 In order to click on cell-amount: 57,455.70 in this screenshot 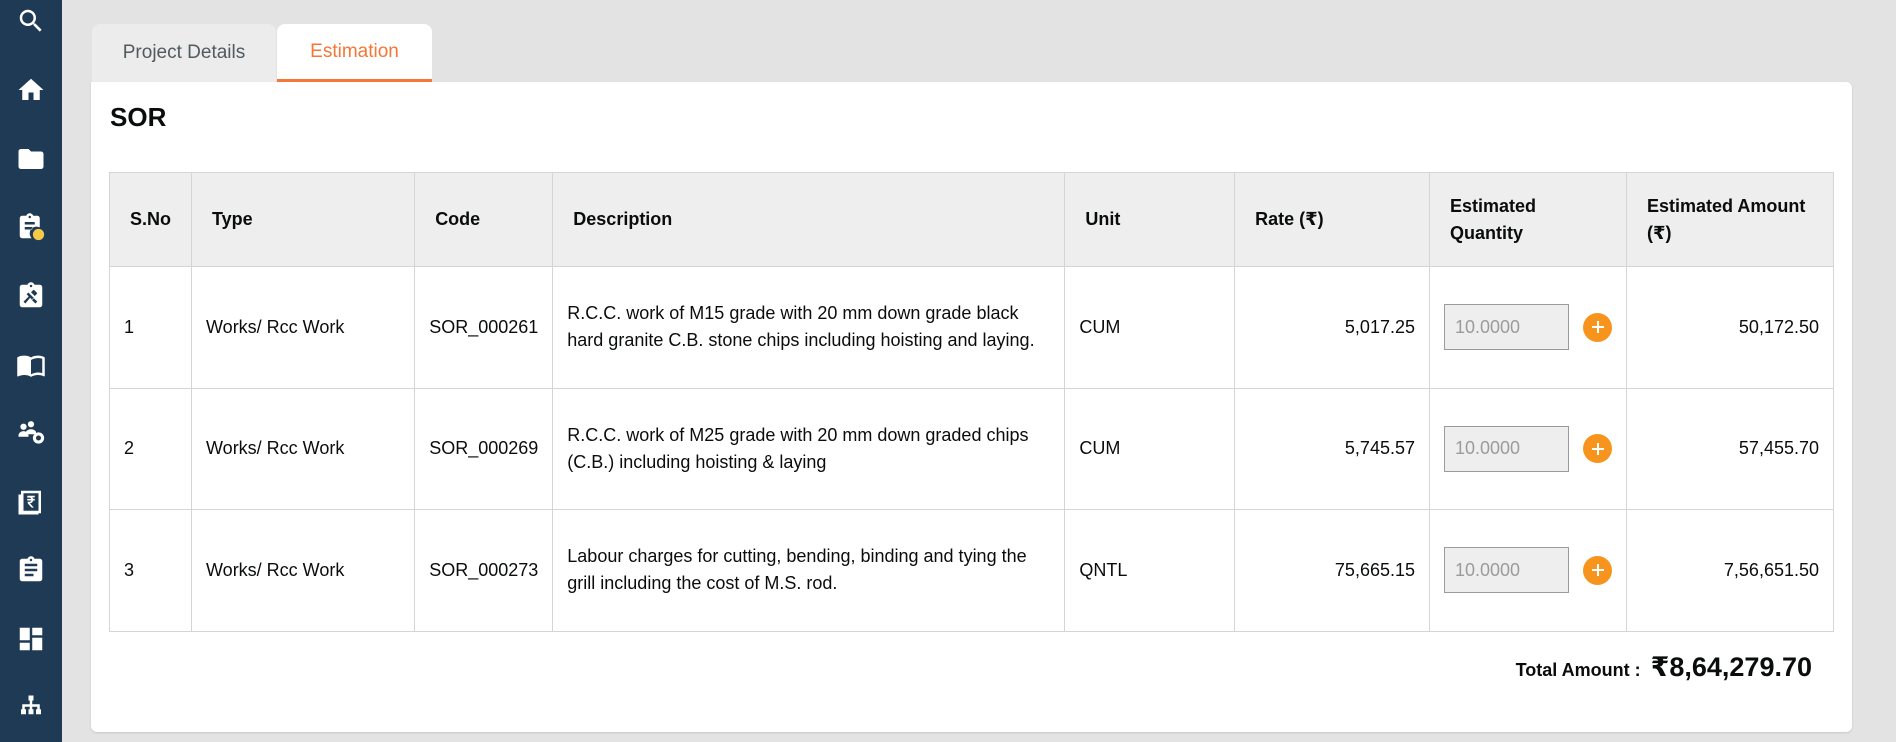, I will do `click(1730, 448)`.